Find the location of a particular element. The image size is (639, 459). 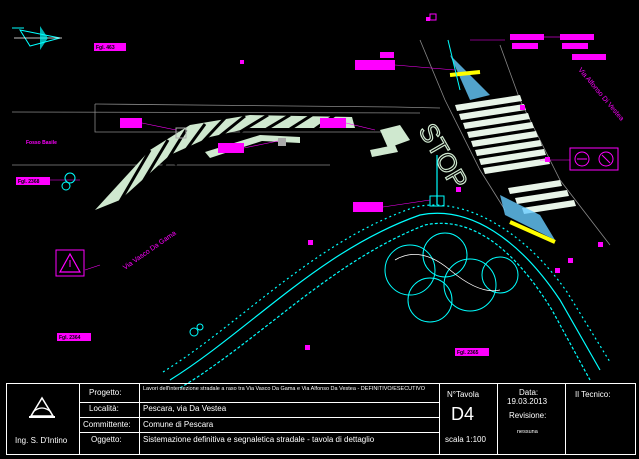

committente-label: Committente: is located at coordinates (107, 424).